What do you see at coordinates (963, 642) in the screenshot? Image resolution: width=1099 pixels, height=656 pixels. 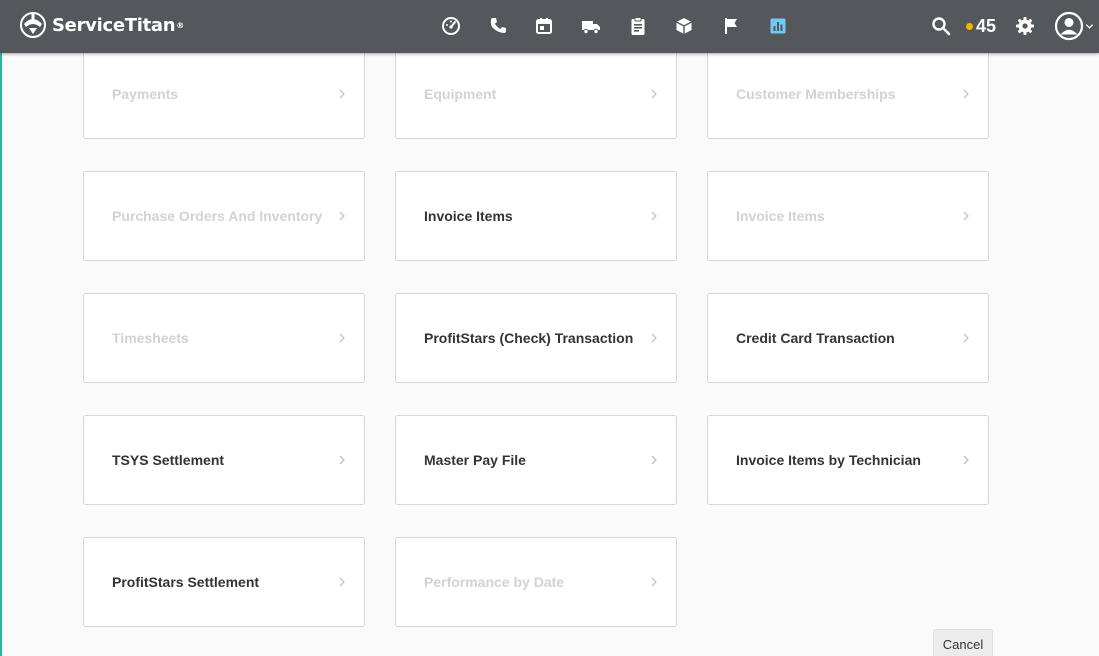 I see `cancel-button: Cancel` at bounding box center [963, 642].